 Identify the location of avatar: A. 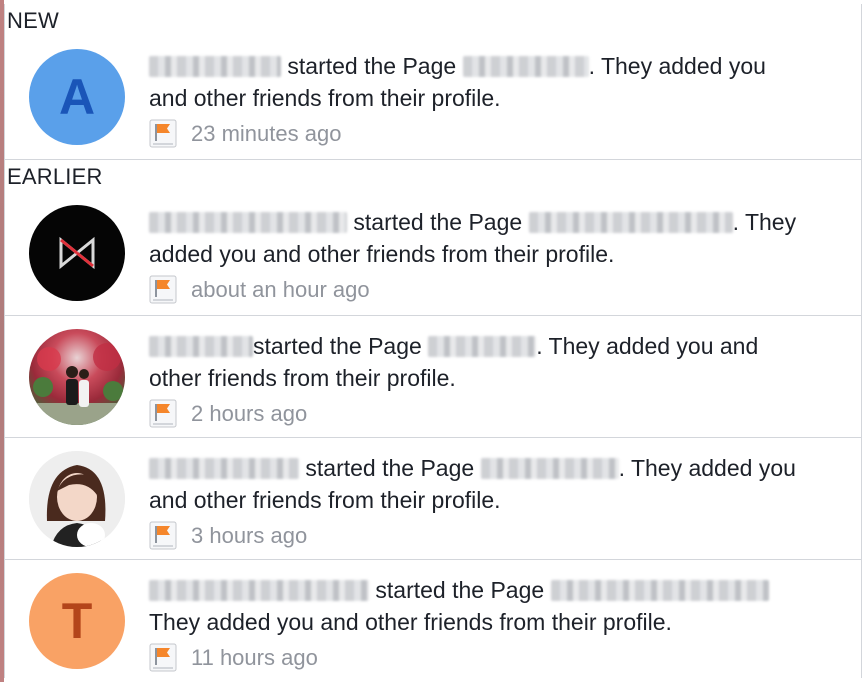
(77, 97).